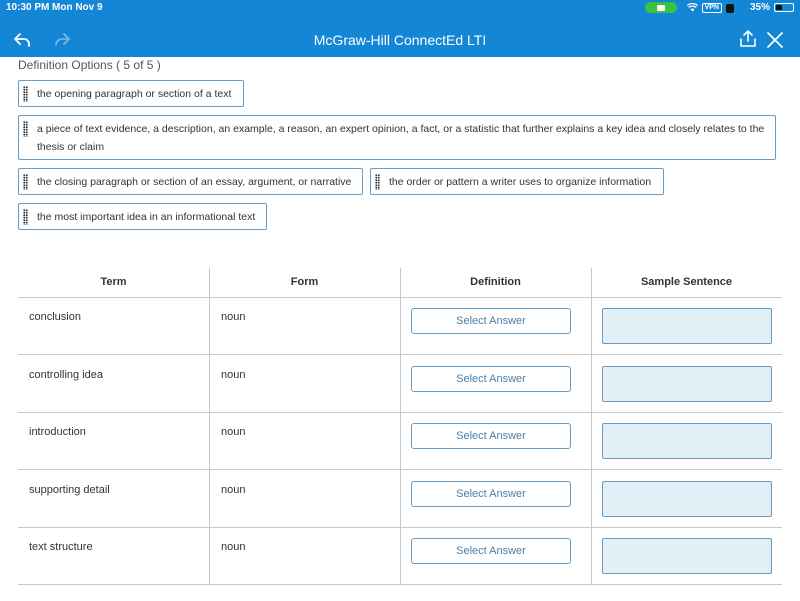  Describe the element at coordinates (28, 7) in the screenshot. I see `status-time: 10:30 PM` at that location.